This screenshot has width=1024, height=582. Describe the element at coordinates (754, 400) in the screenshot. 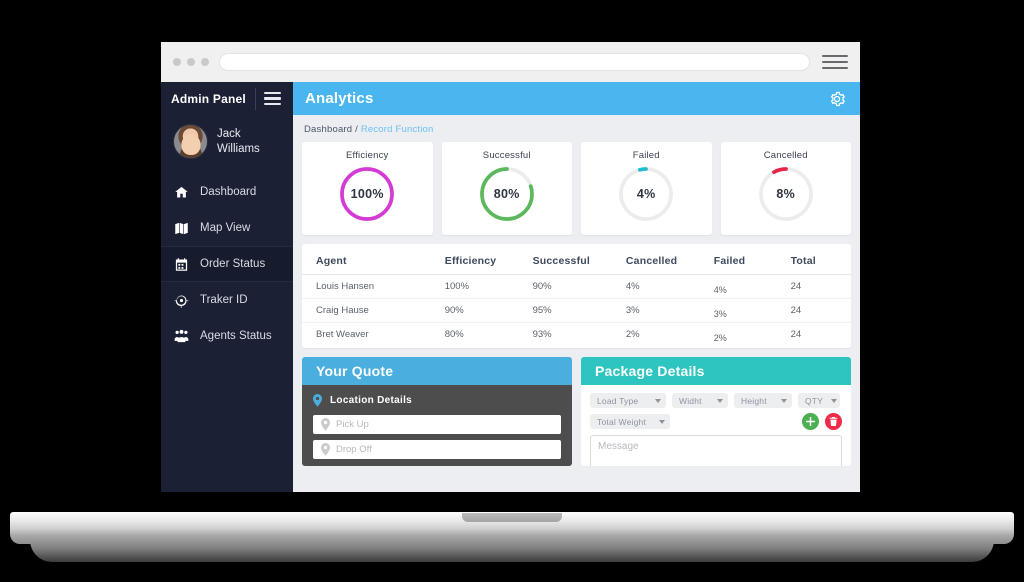

I see `height-label: Height` at that location.